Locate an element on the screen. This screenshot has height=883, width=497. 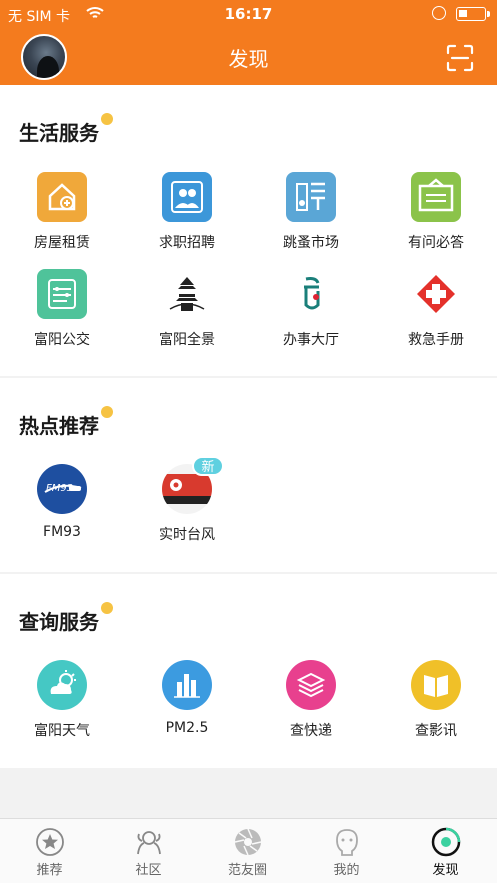
service-qa: 有问必答 is located at coordinates (436, 217).